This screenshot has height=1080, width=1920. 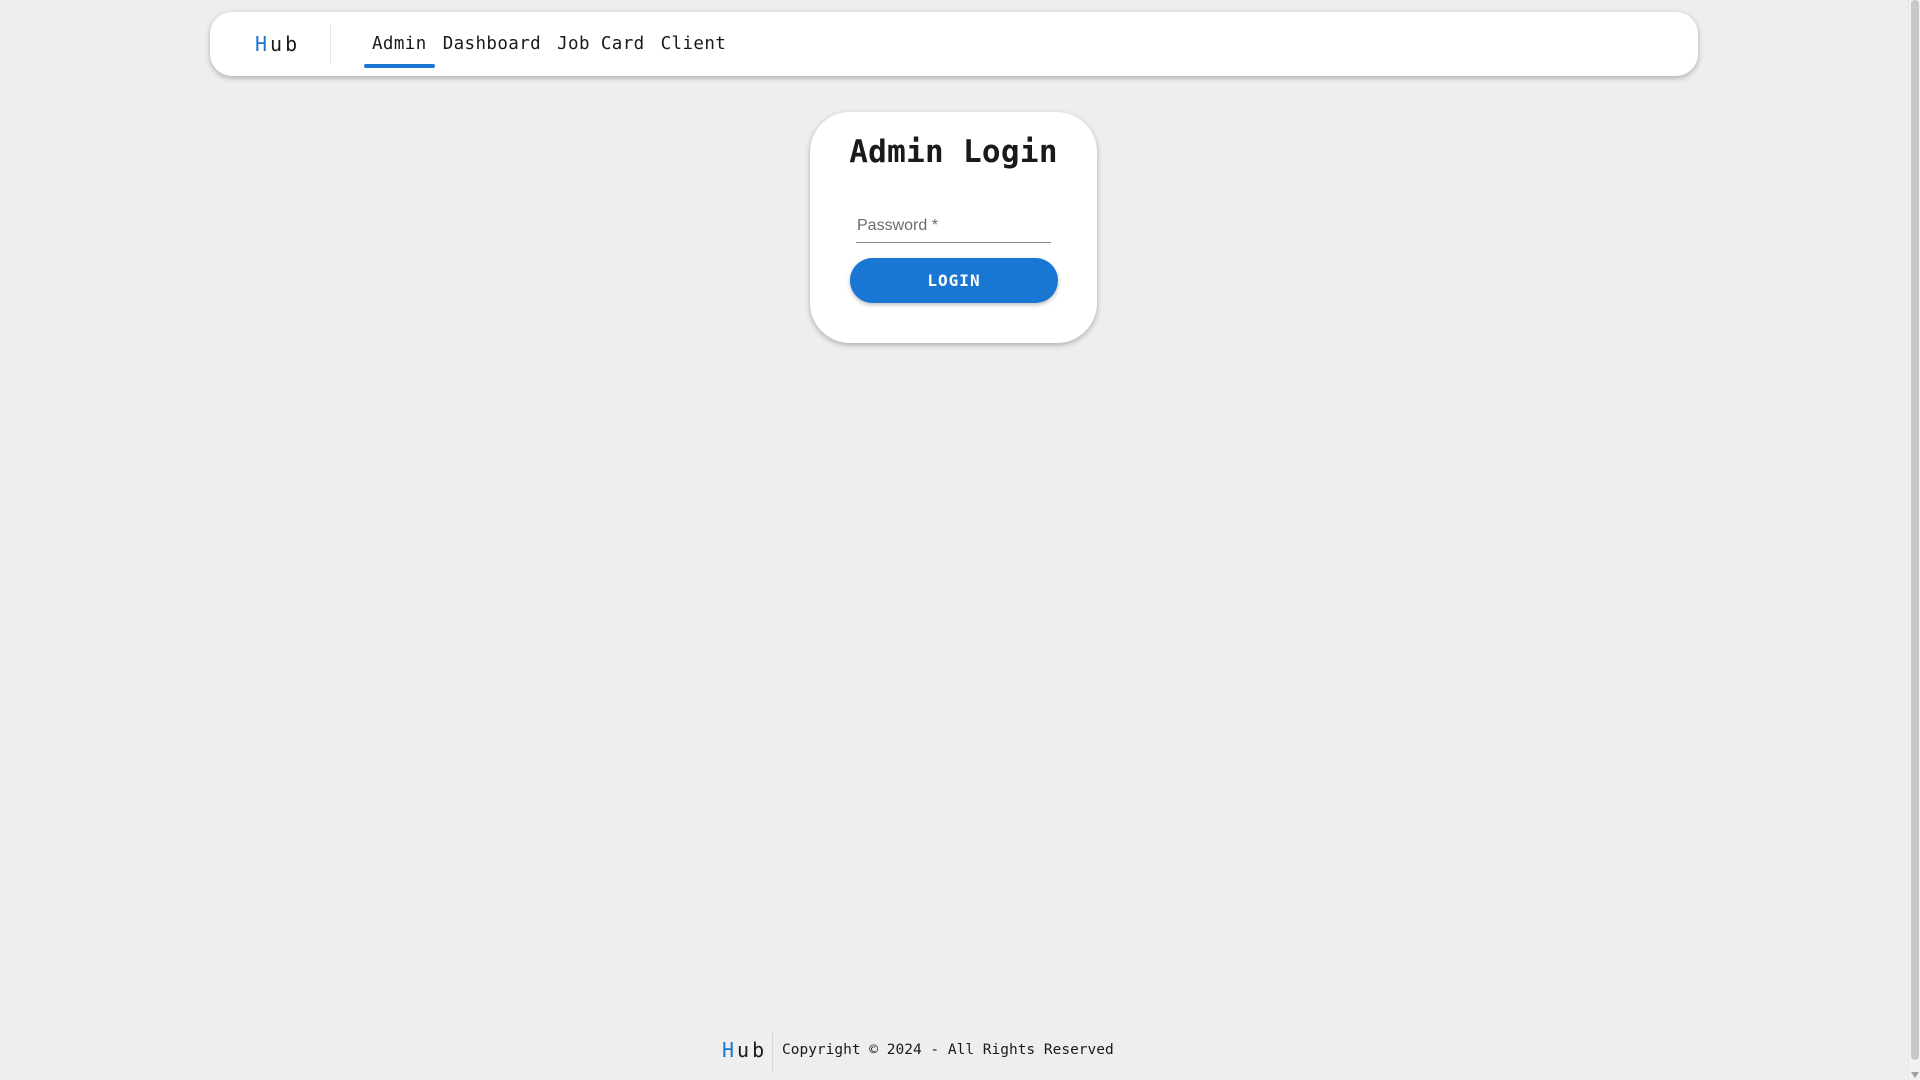 I want to click on brand-logo: Hub, so click(x=277, y=44).